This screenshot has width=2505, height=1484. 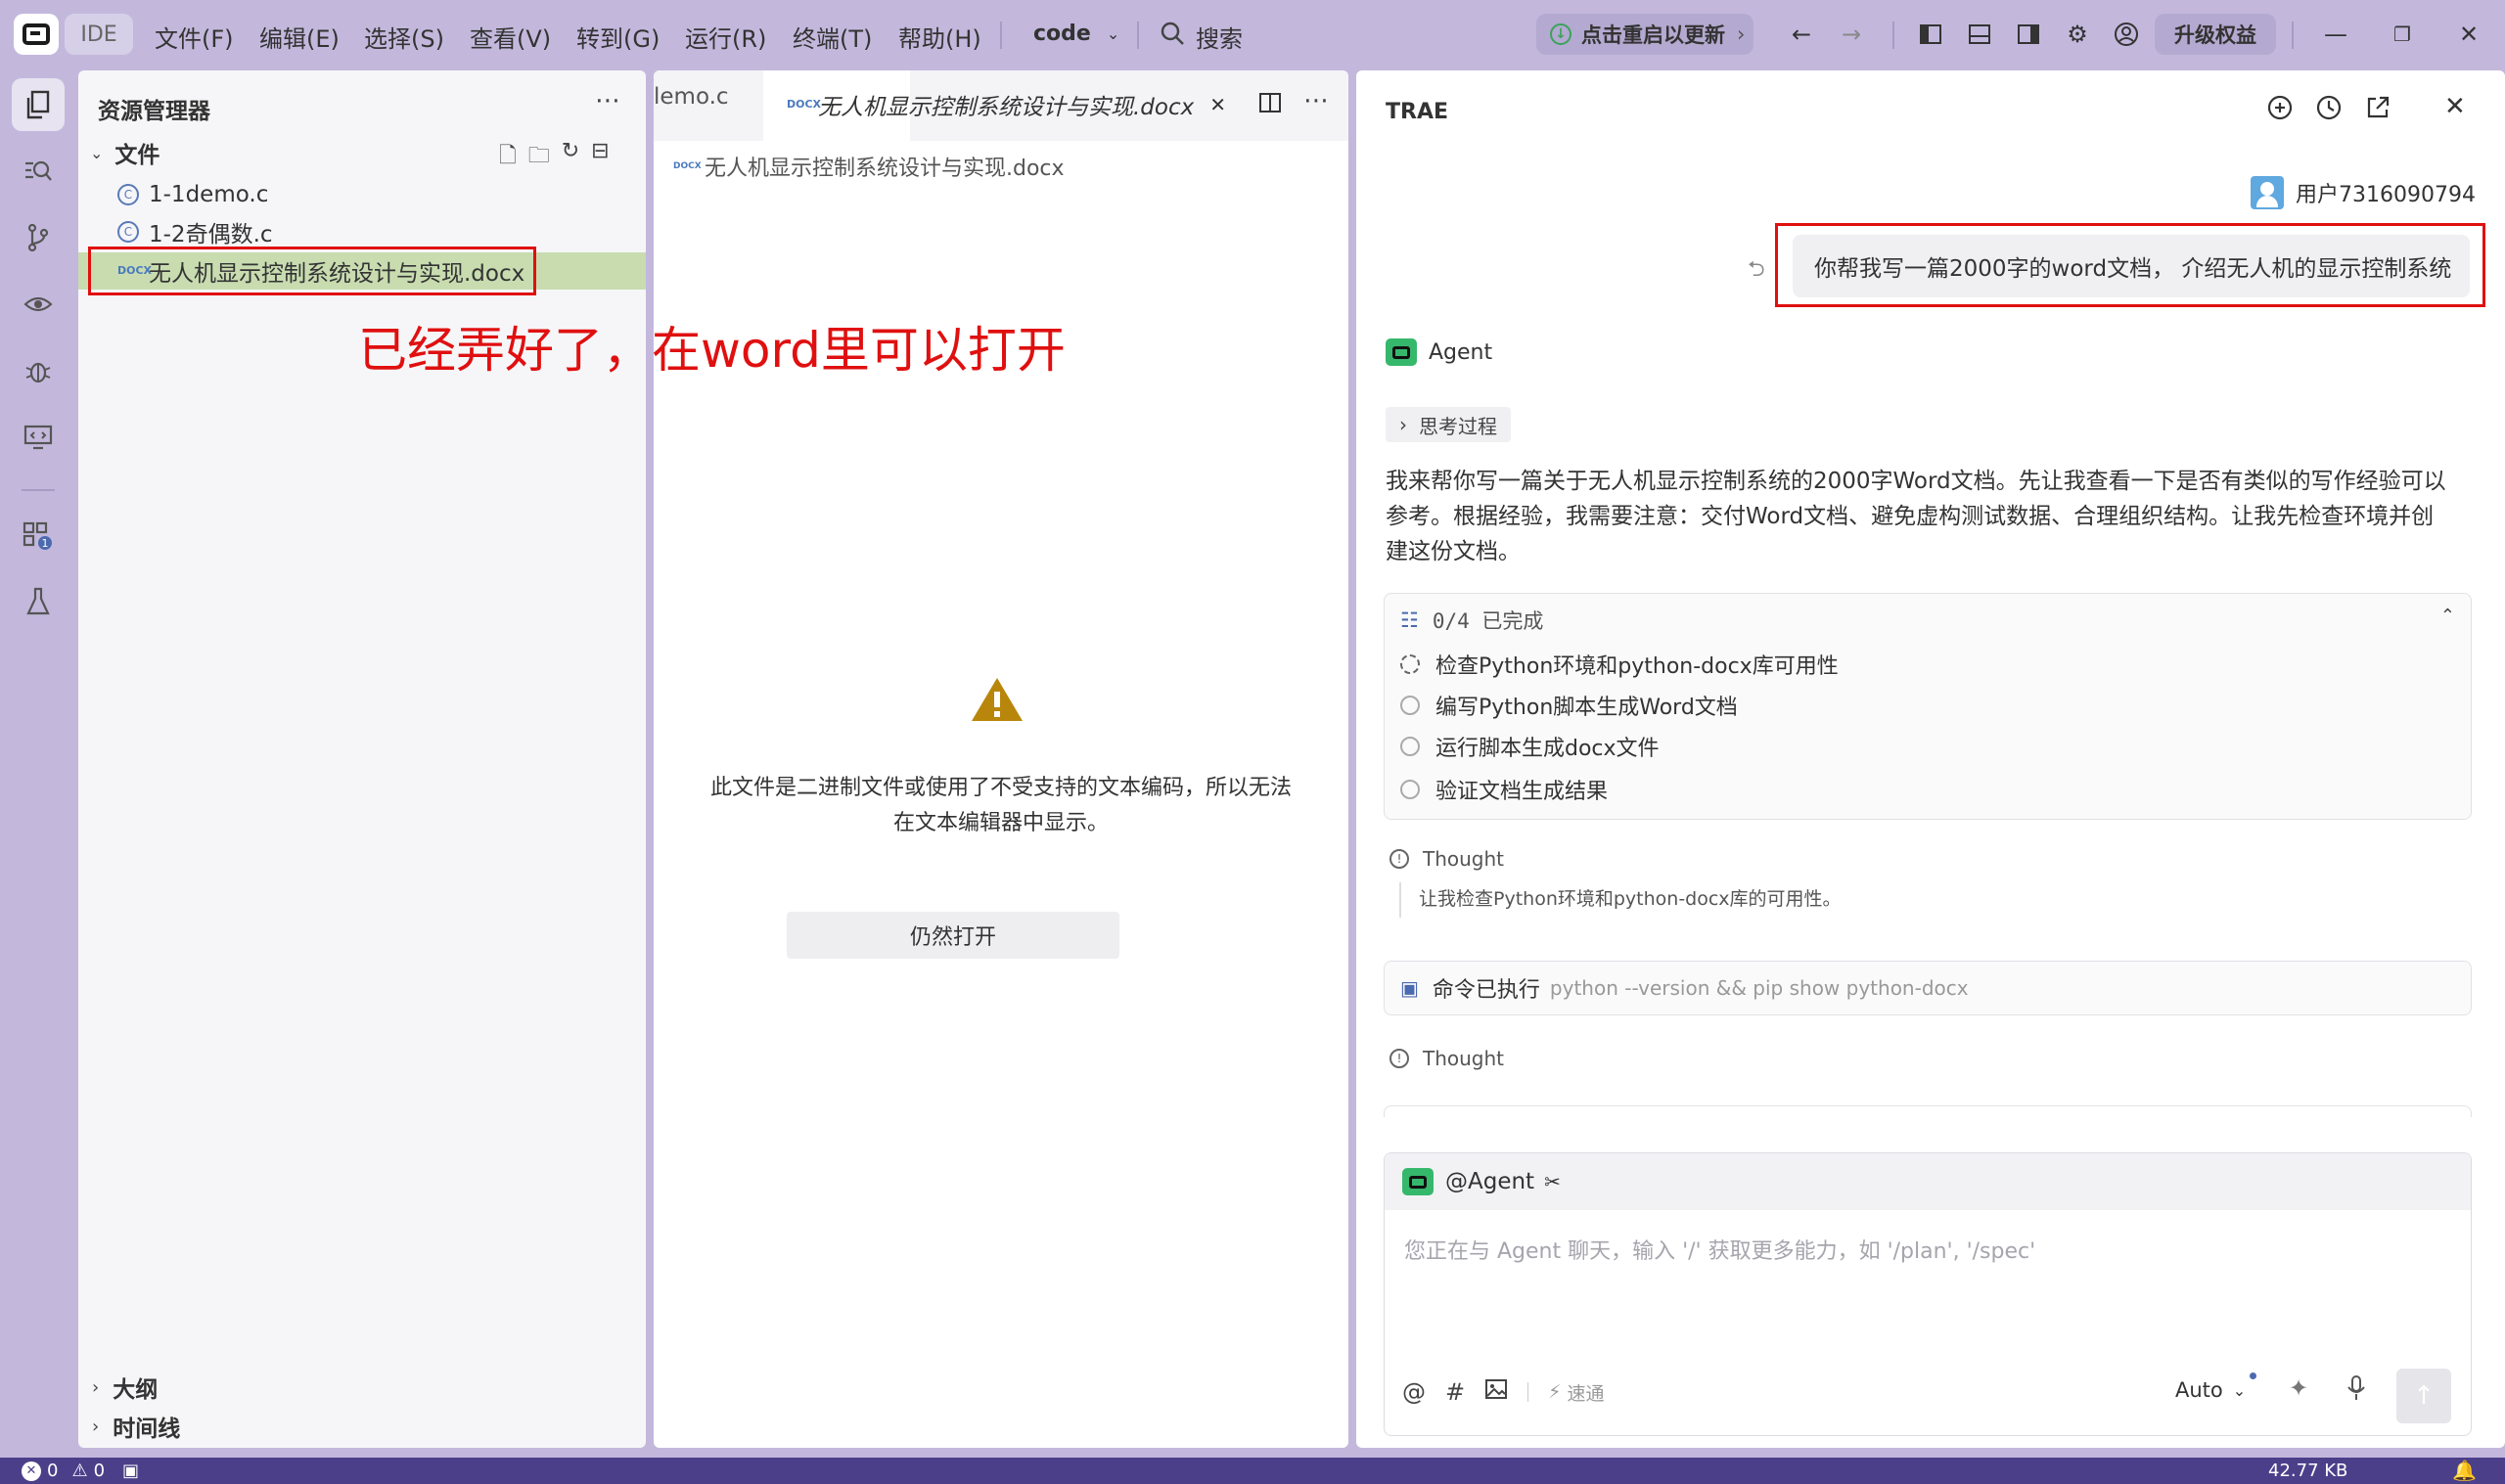 I want to click on restart-update-button: ↓ 点击重启以更新 ›, so click(x=1645, y=34).